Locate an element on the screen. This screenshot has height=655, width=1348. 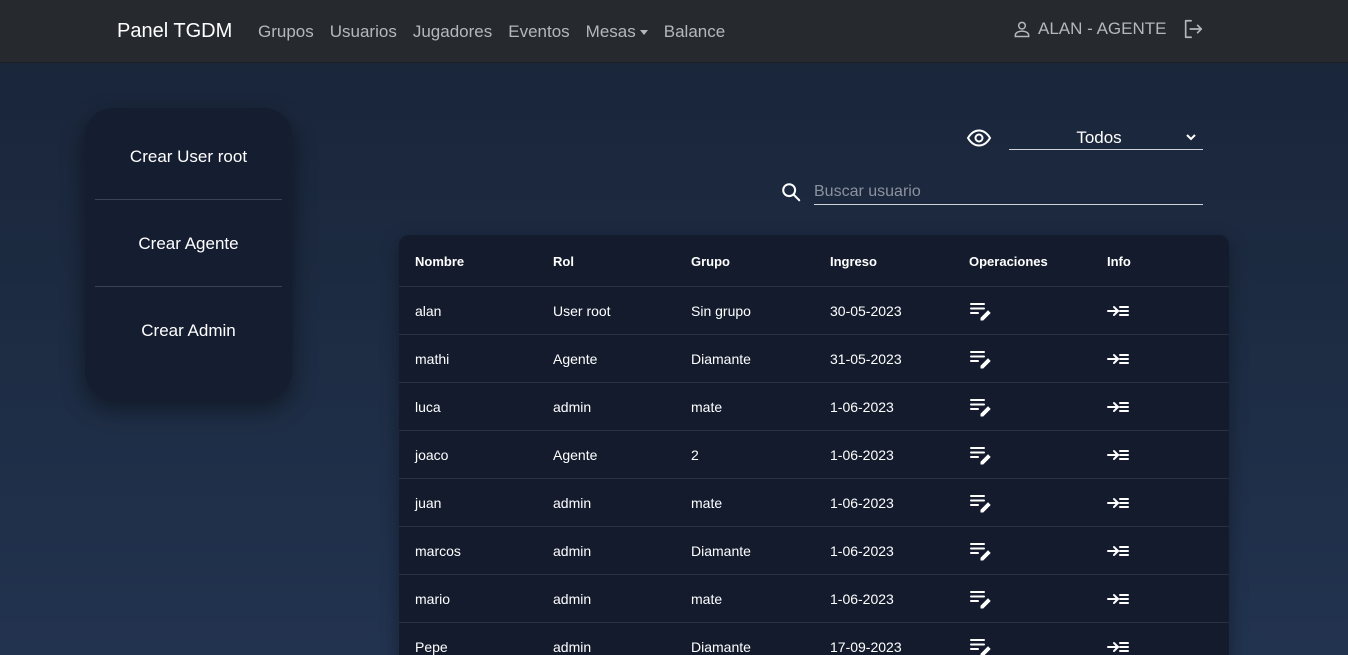
nav-link-grupos: Grupos is located at coordinates (286, 32).